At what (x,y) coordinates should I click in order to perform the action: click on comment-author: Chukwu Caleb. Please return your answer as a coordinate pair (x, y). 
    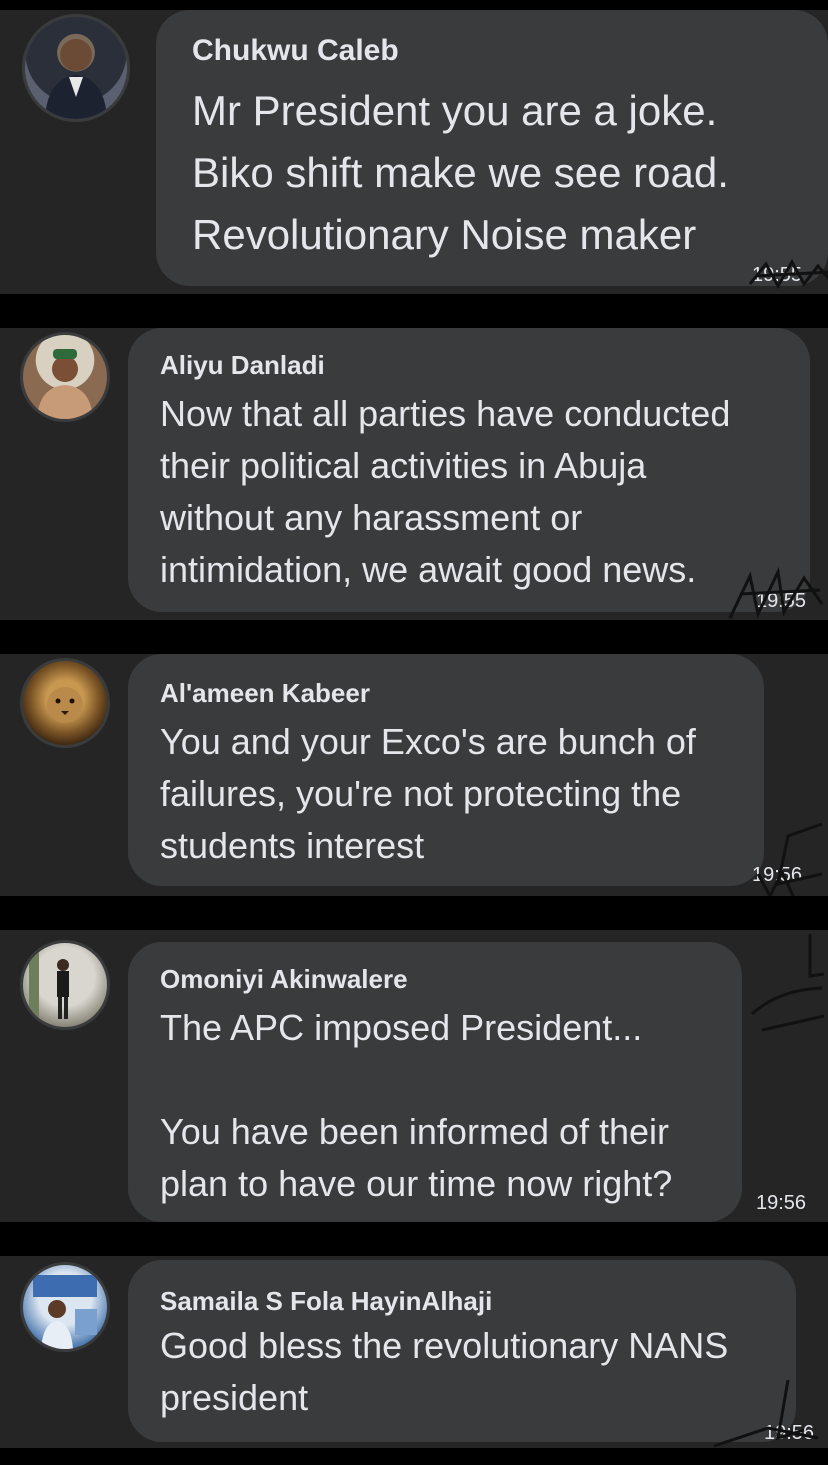
    Looking at the image, I should click on (295, 51).